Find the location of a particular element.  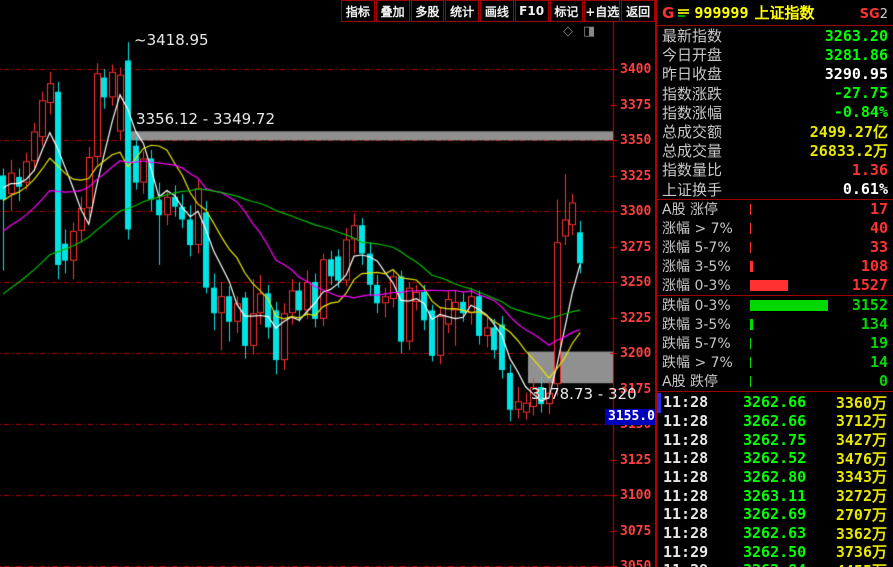

toolbar-button-统计: 统计 is located at coordinates (462, 11).